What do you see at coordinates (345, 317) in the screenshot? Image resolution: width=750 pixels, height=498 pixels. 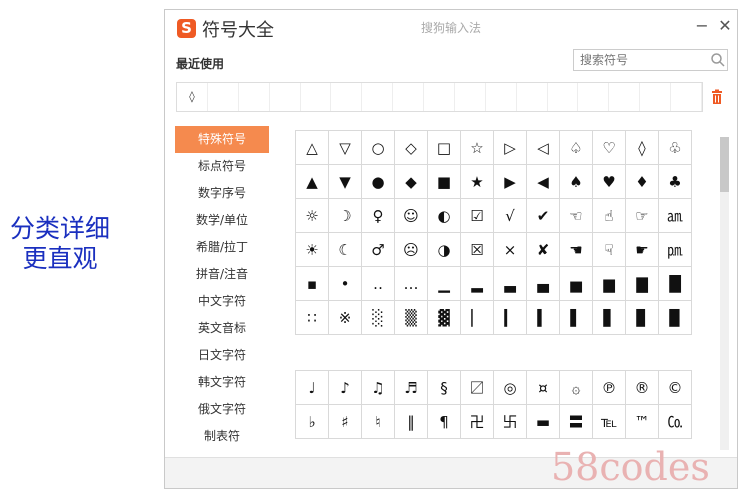 I see `symbol-cell: ※` at bounding box center [345, 317].